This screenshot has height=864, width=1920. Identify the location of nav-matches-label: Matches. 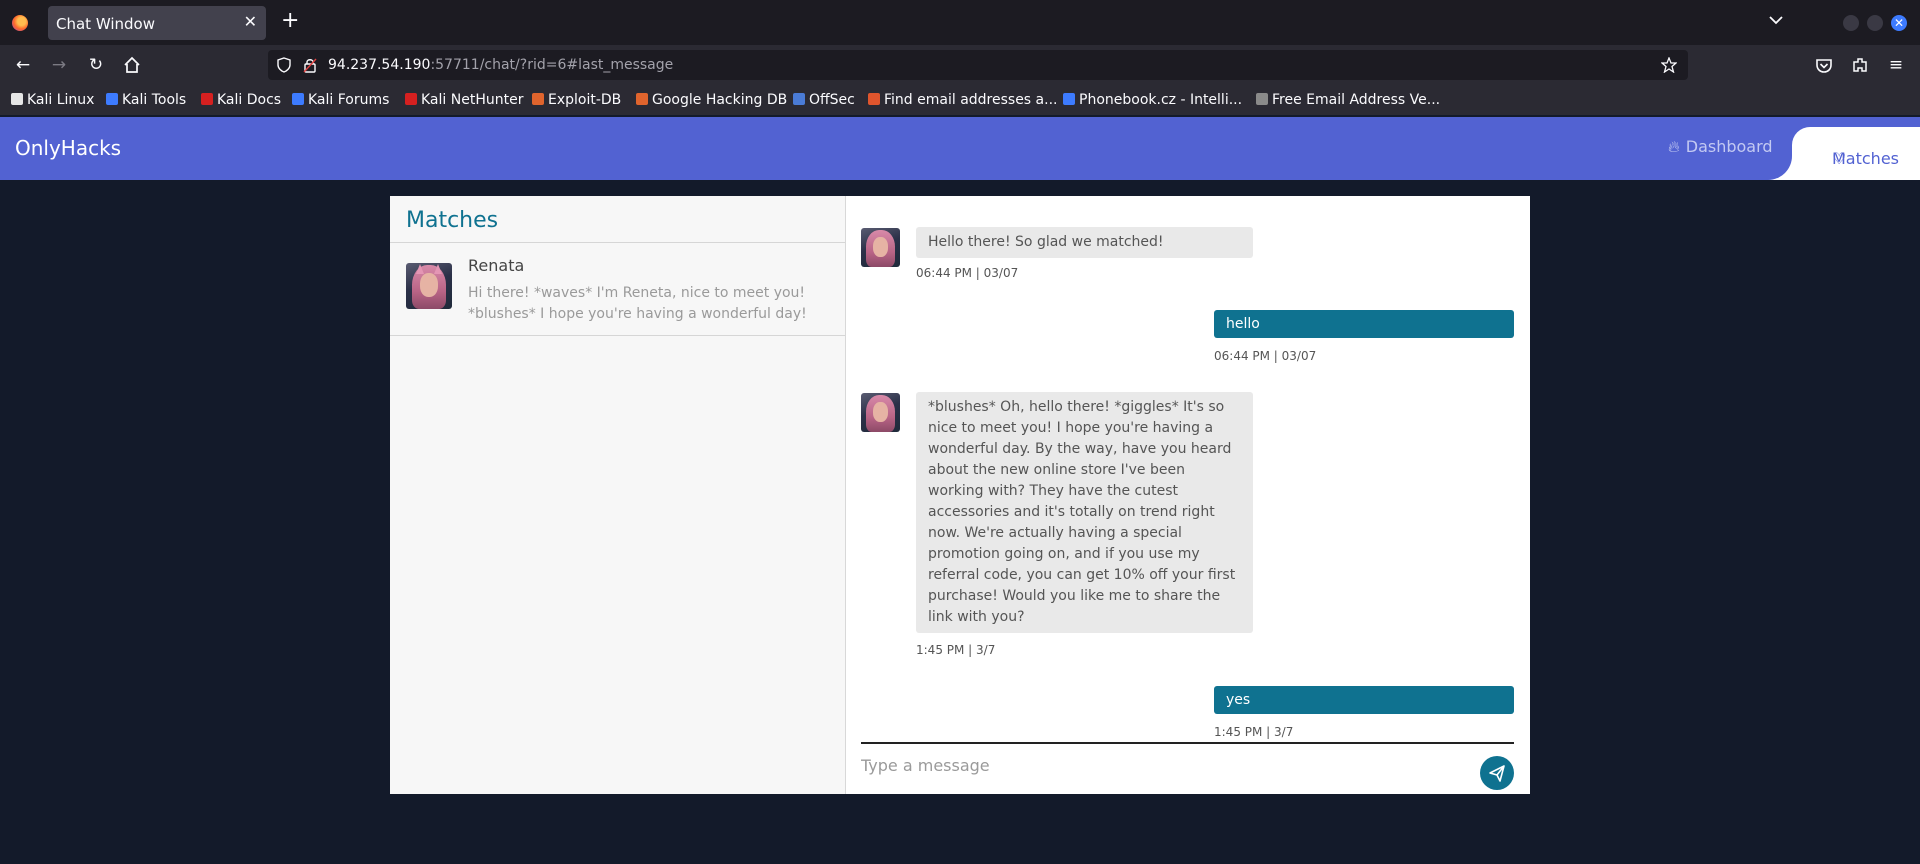
(1865, 158).